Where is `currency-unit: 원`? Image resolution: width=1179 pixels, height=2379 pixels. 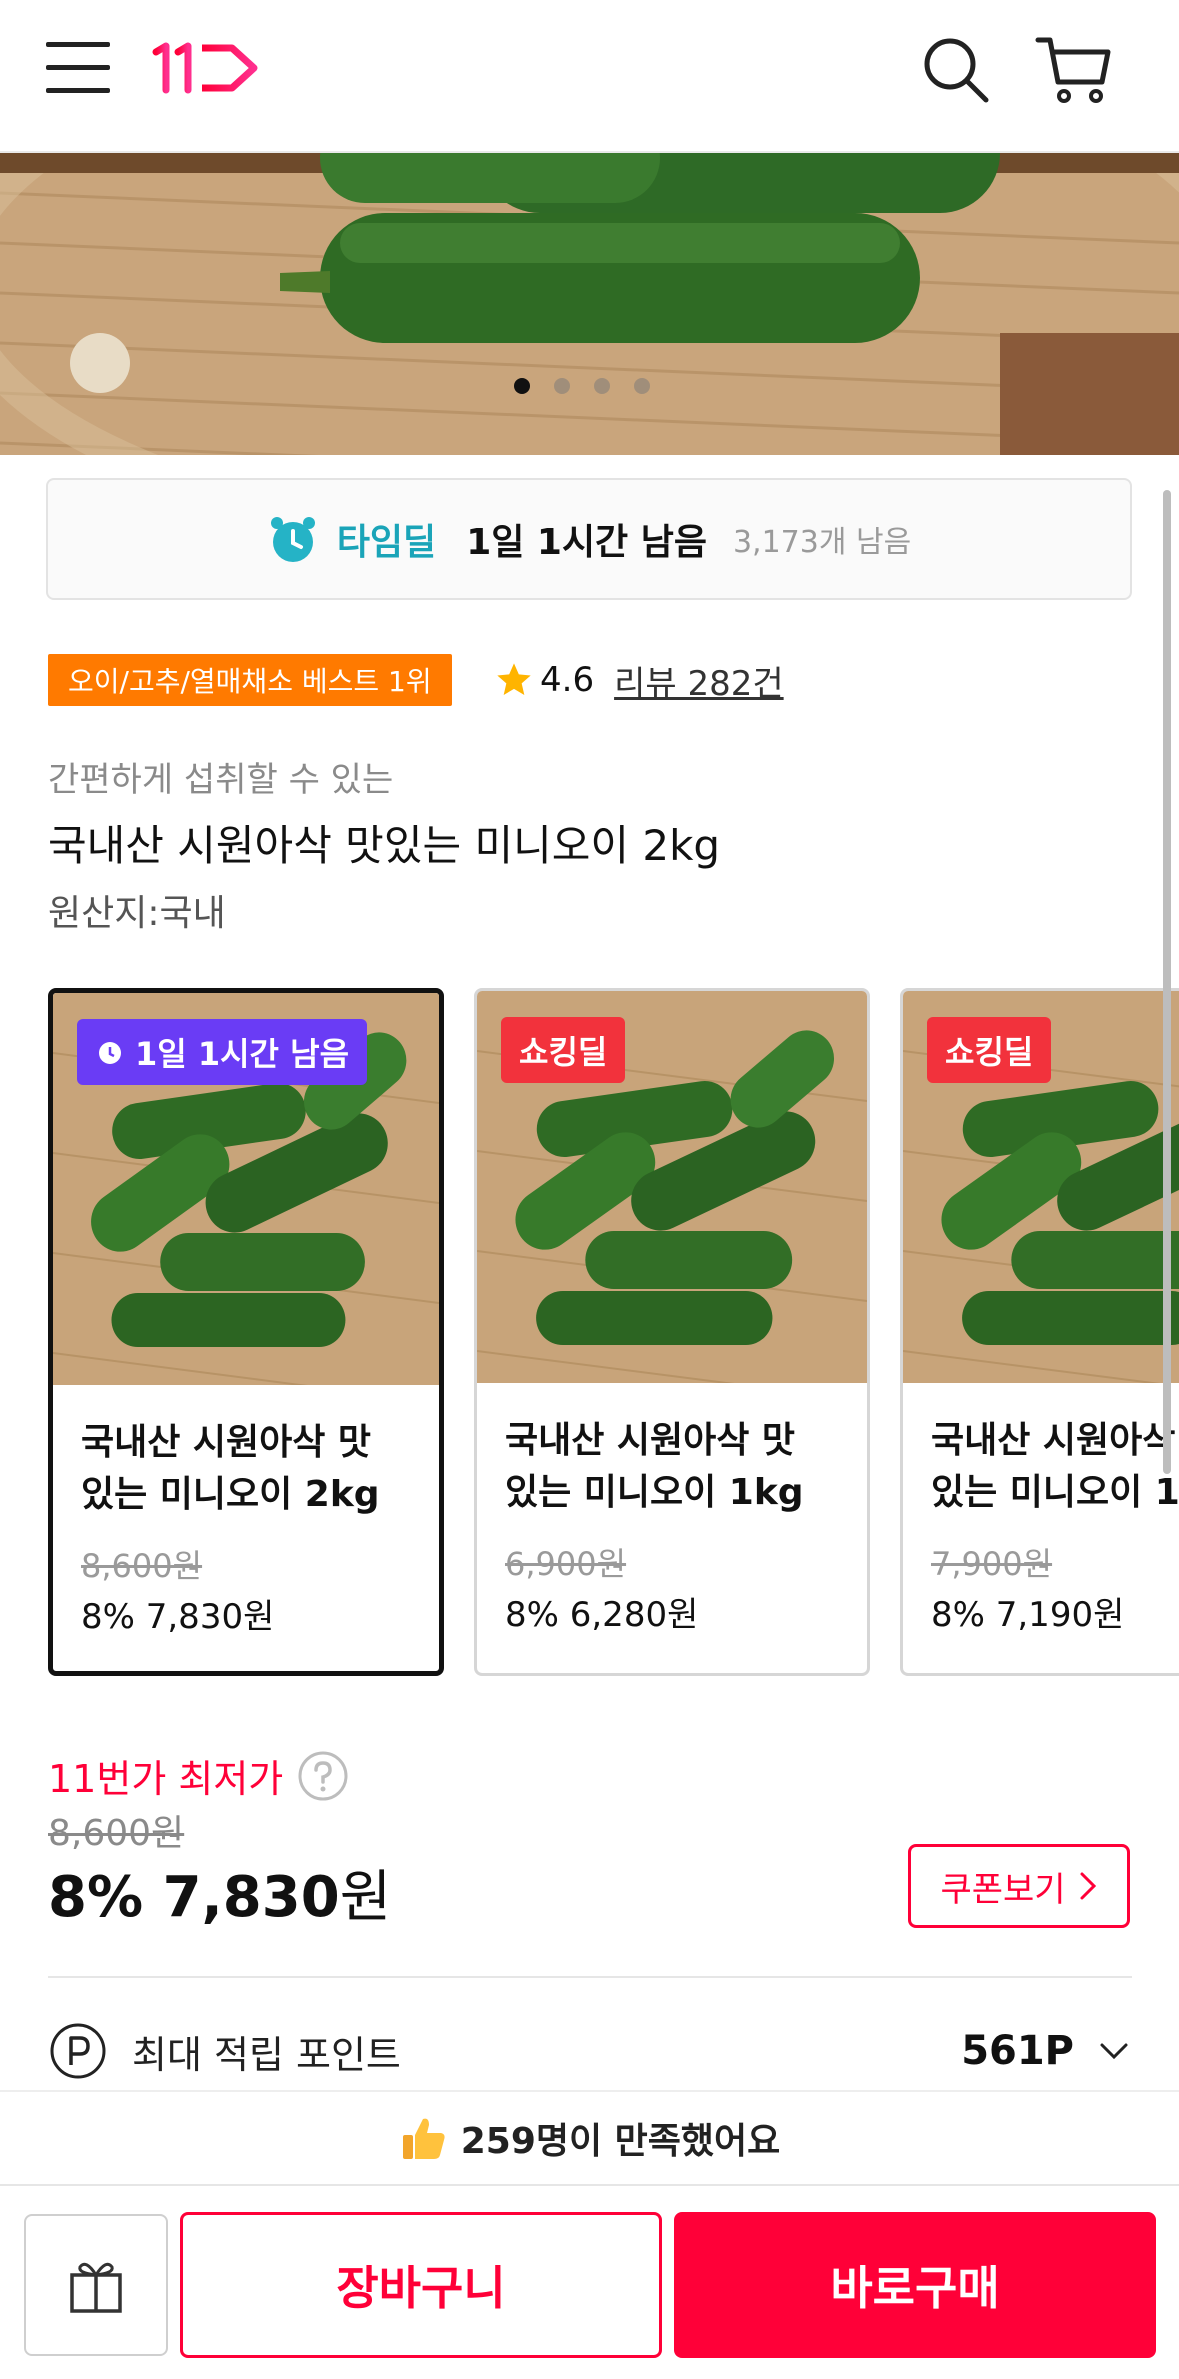 currency-unit: 원 is located at coordinates (365, 1897).